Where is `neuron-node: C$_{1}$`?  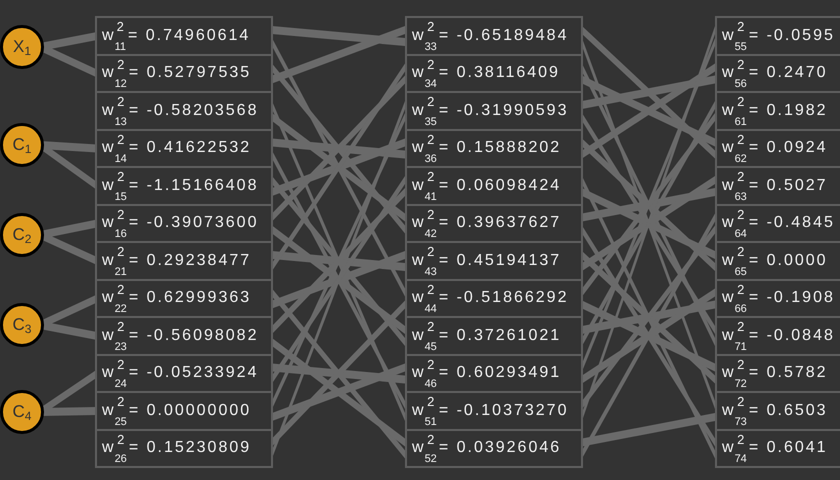
neuron-node: C$_{1}$ is located at coordinates (22, 145).